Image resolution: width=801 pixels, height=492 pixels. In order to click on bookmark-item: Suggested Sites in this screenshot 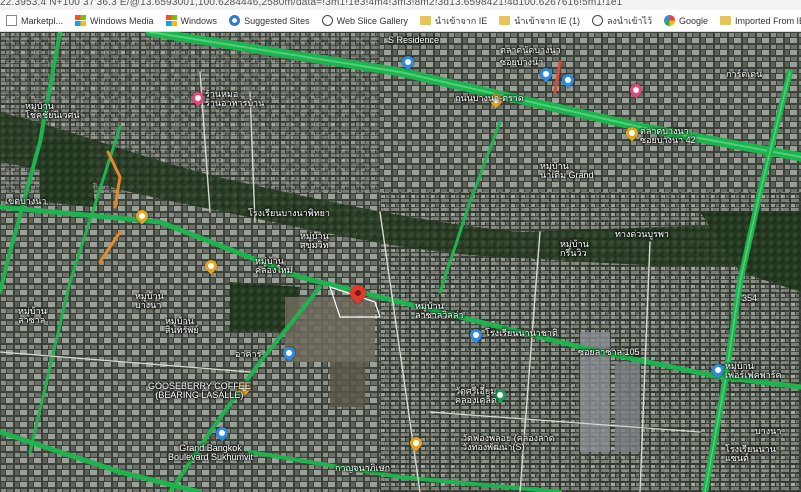, I will do `click(269, 20)`.